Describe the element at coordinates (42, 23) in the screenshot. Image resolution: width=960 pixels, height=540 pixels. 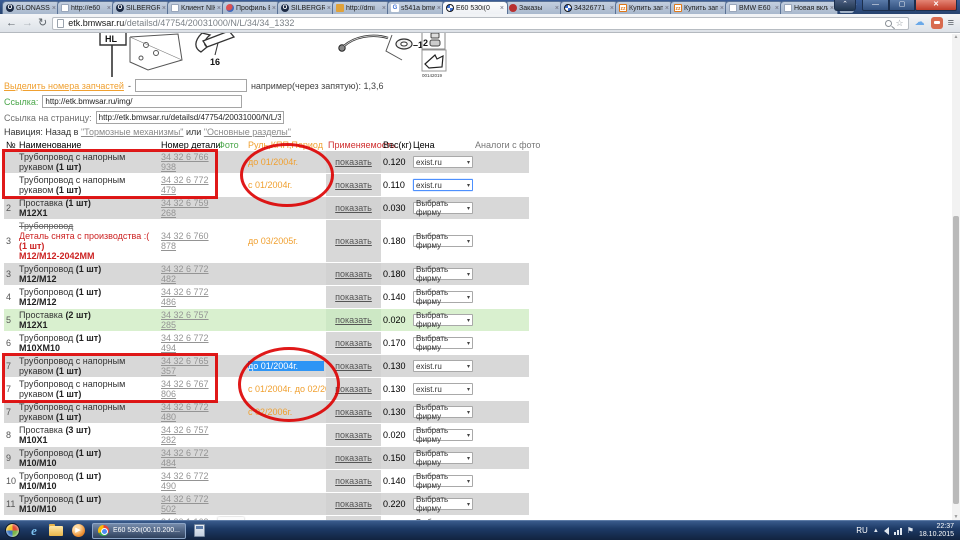
I see `reload-icon: ↻` at that location.